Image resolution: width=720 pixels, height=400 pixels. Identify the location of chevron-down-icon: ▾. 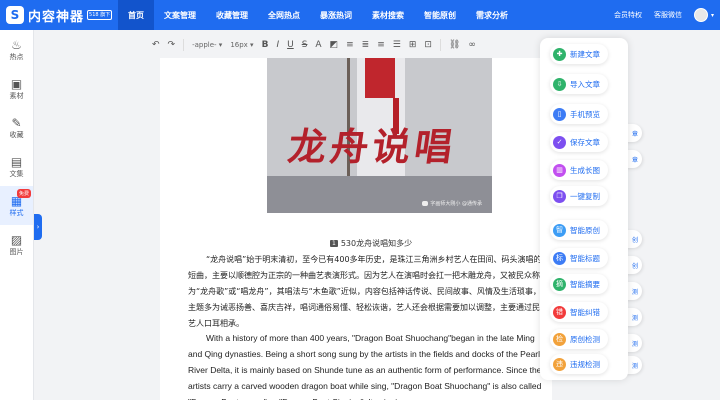
(712, 15).